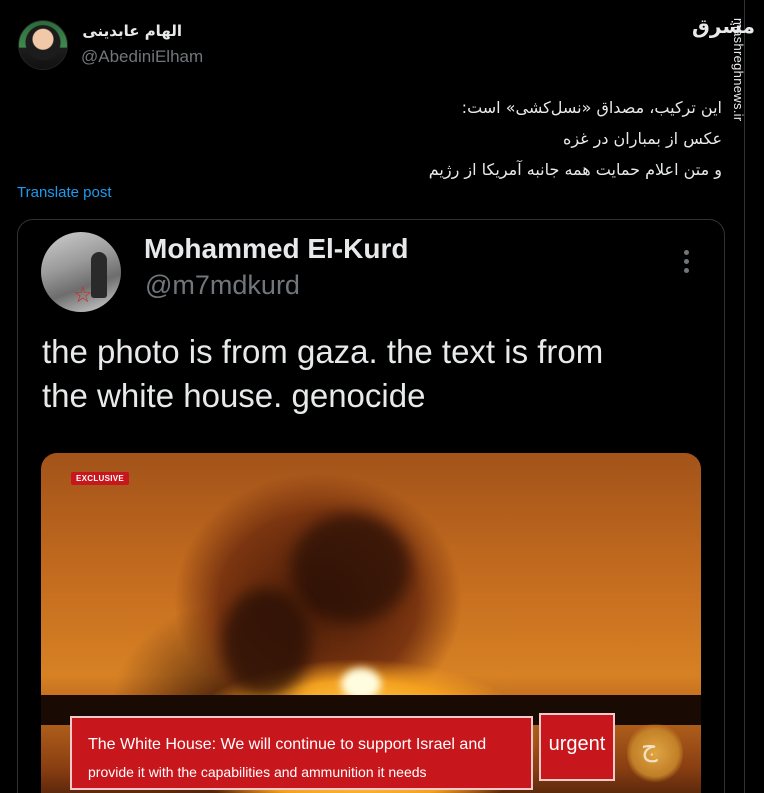 Image resolution: width=764 pixels, height=793 pixels. I want to click on urgent-badge: urgent, so click(577, 747).